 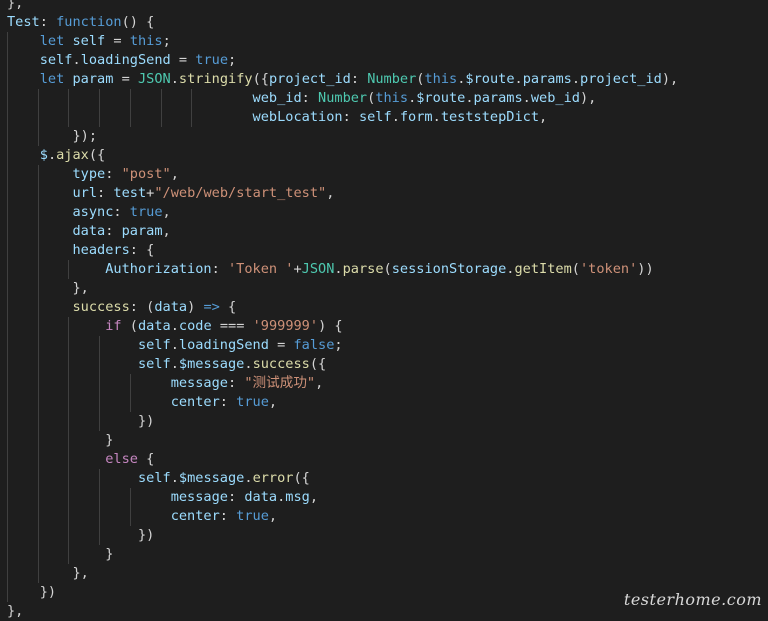 I want to click on code-token: (, so click(x=575, y=269).